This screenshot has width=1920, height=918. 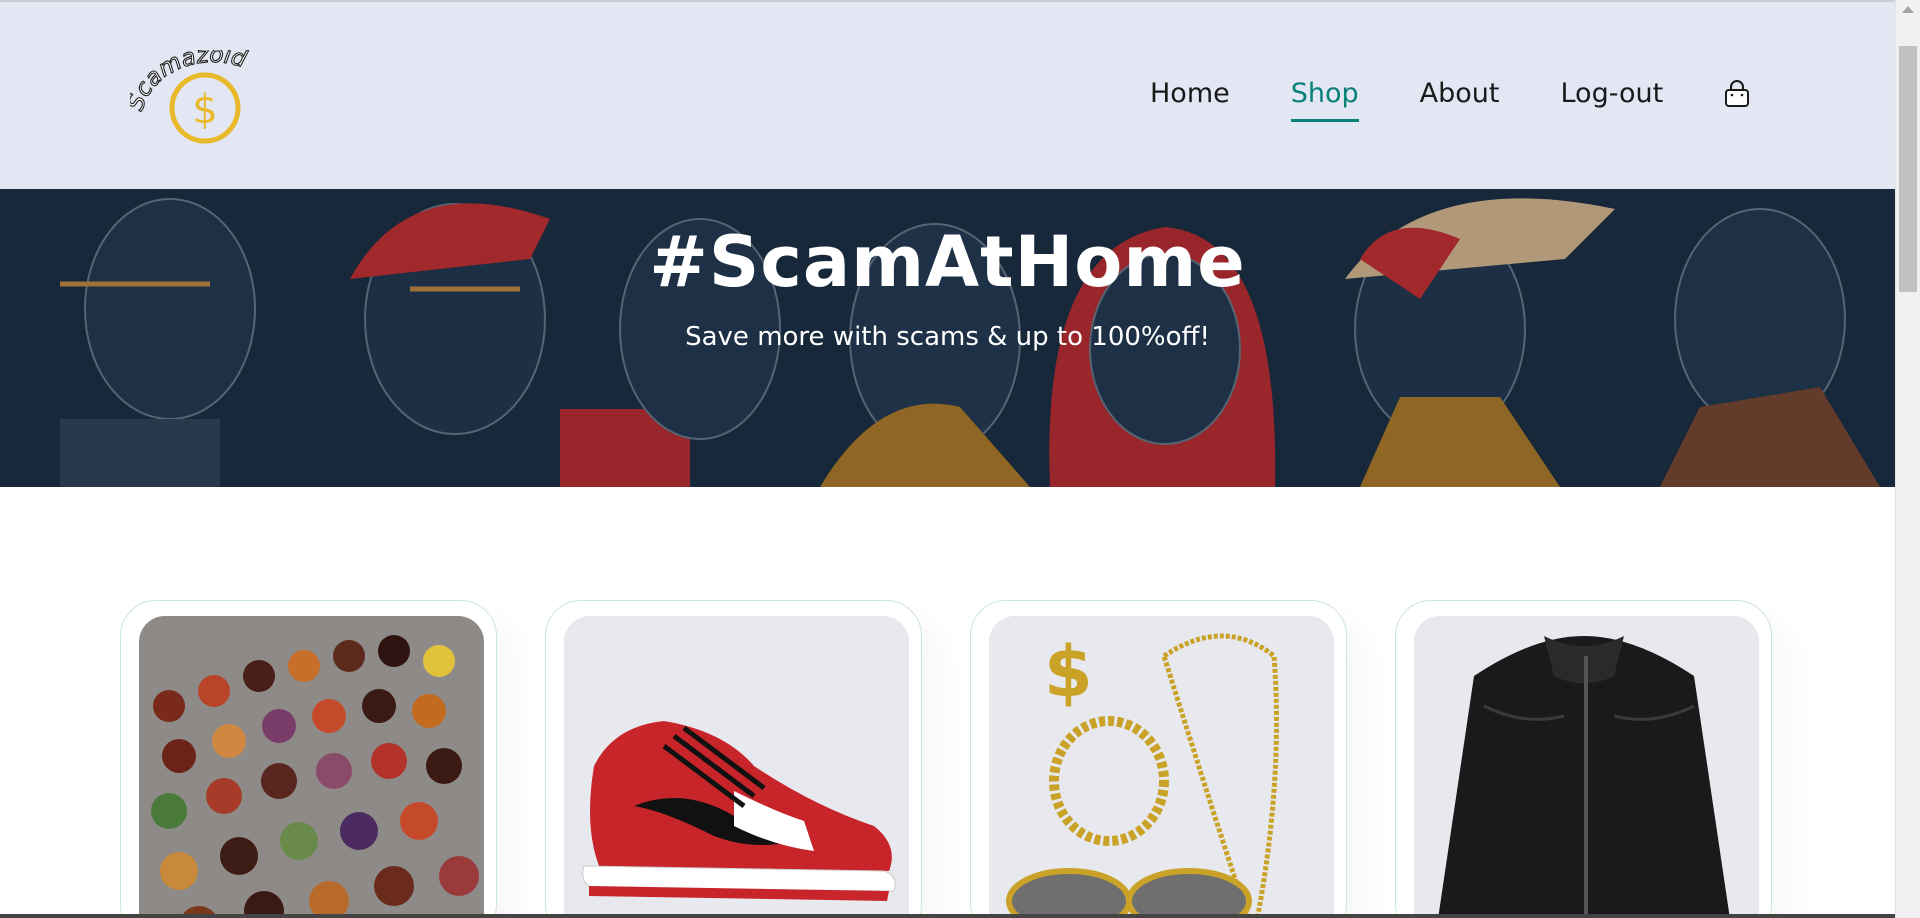 I want to click on page-scrollbar, so click(x=1907, y=459).